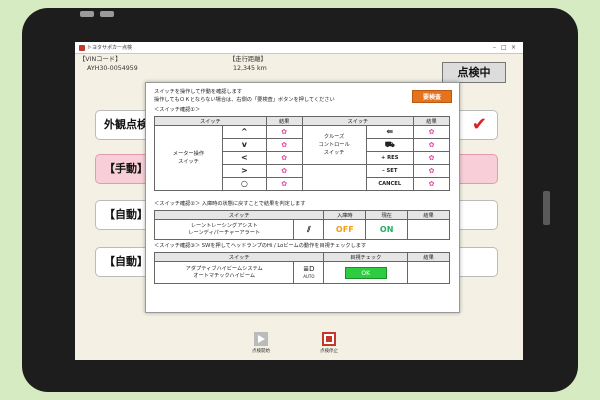  Describe the element at coordinates (387, 215) in the screenshot. I see `table-header: 現在` at that location.